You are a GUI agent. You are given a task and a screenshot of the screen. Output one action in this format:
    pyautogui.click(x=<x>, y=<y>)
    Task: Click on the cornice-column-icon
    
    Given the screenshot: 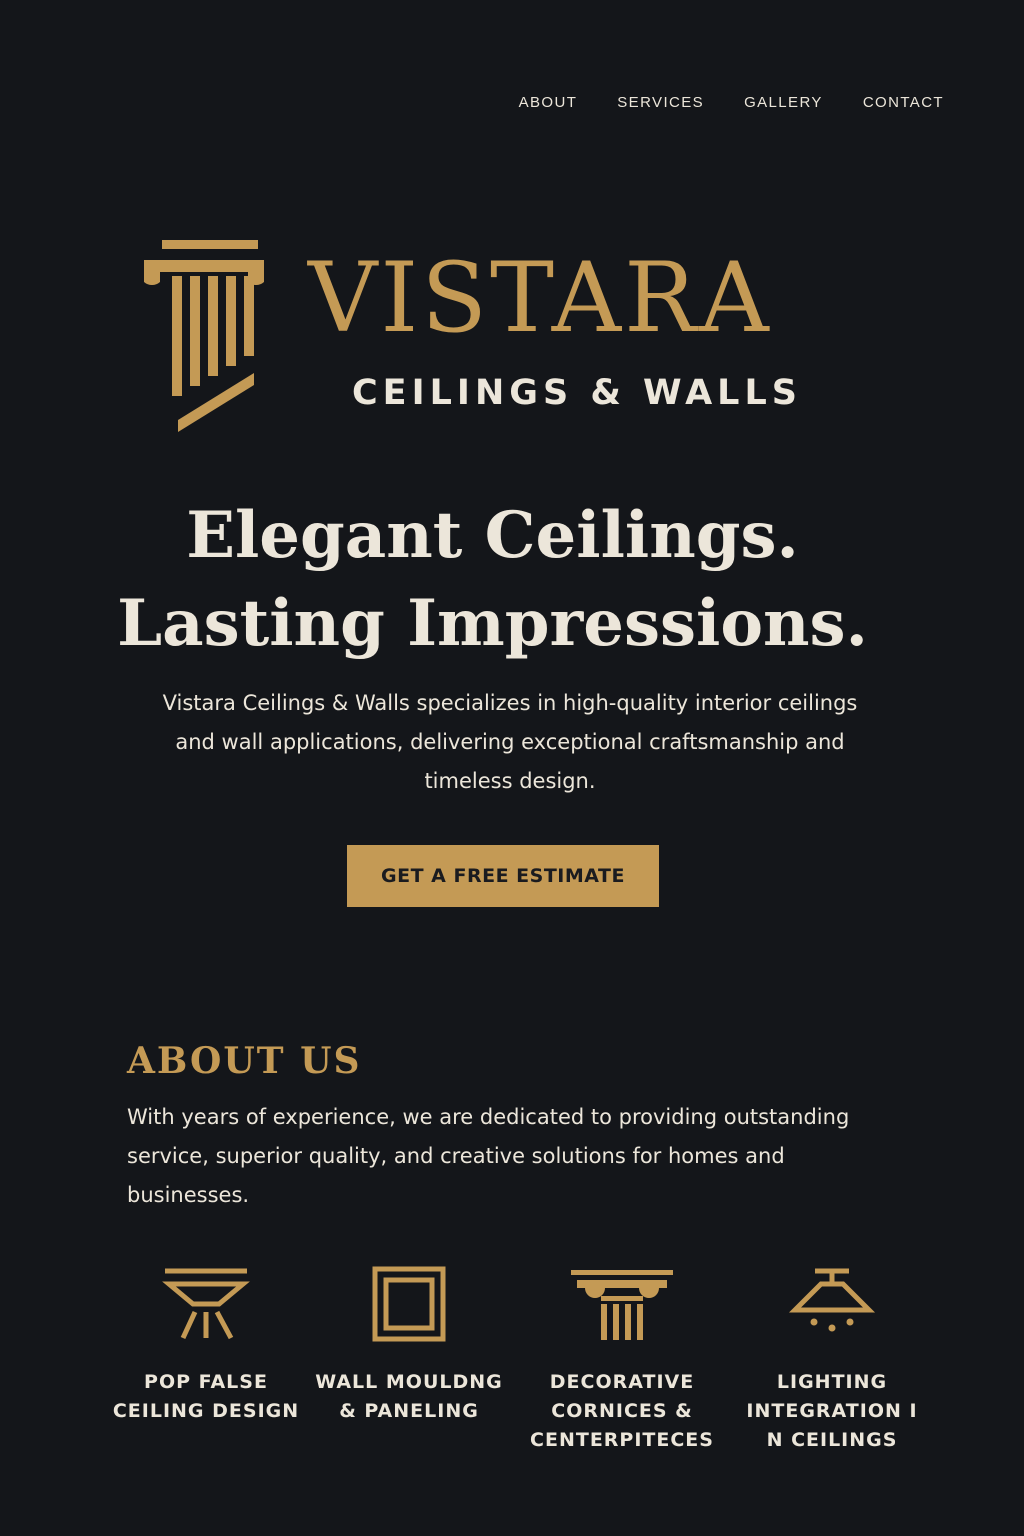 What is the action you would take?
    pyautogui.click(x=622, y=1305)
    